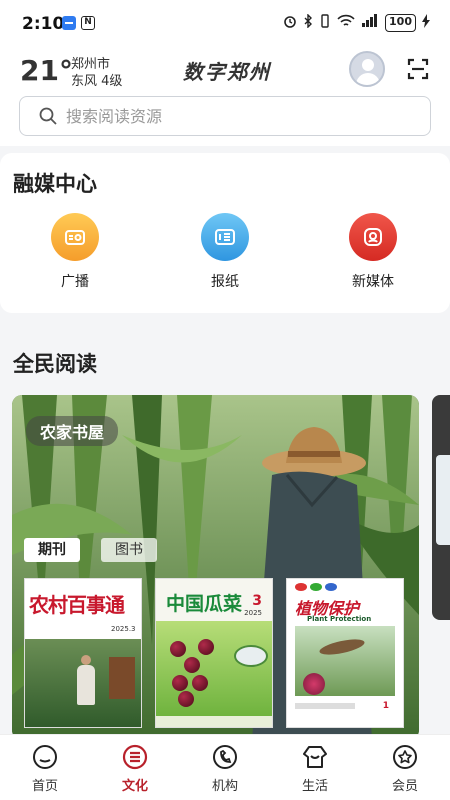 The height and width of the screenshot is (800, 450). Describe the element at coordinates (227, 72) in the screenshot. I see `app-title: 数字郑州` at that location.